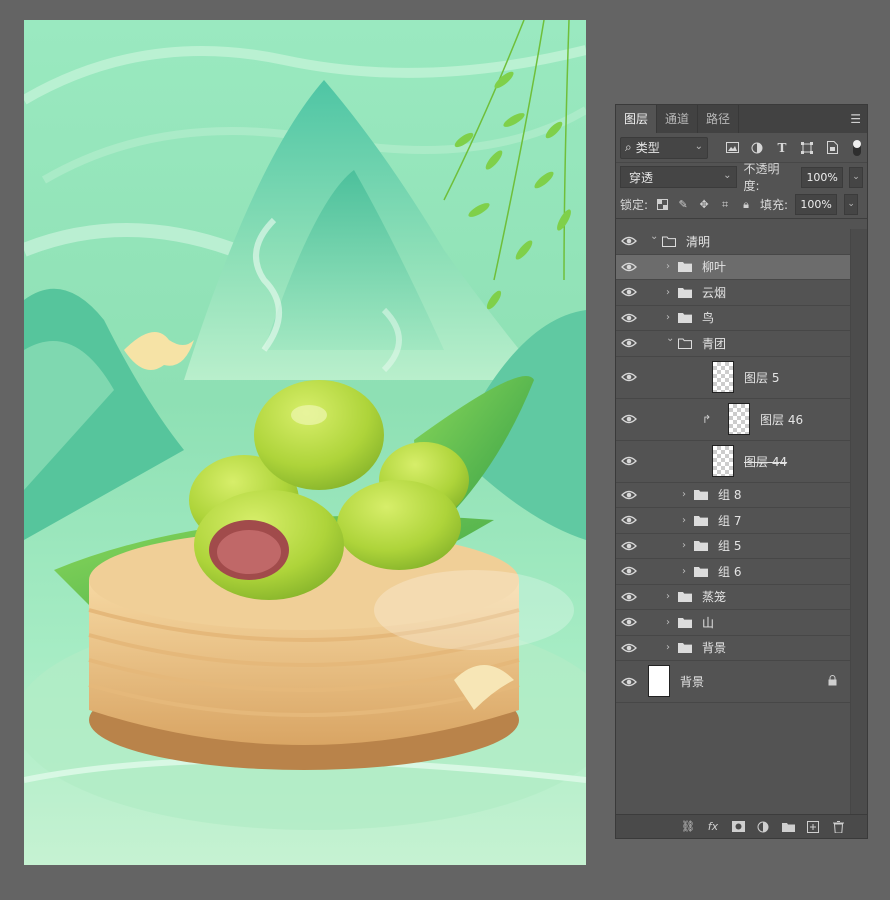  I want to click on filter-type-icon: T, so click(782, 148).